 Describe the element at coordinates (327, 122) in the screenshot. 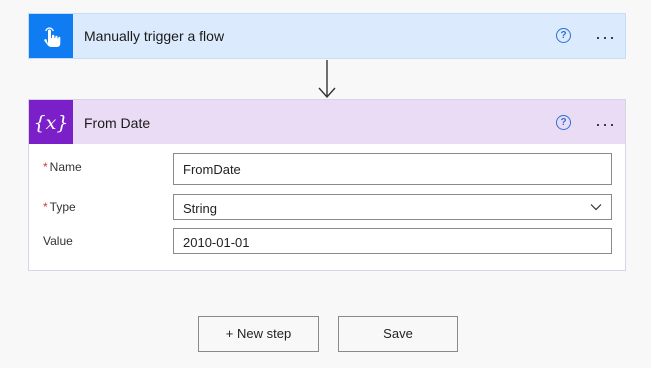

I see `variable-card-header: {x} From Date ? ···` at that location.